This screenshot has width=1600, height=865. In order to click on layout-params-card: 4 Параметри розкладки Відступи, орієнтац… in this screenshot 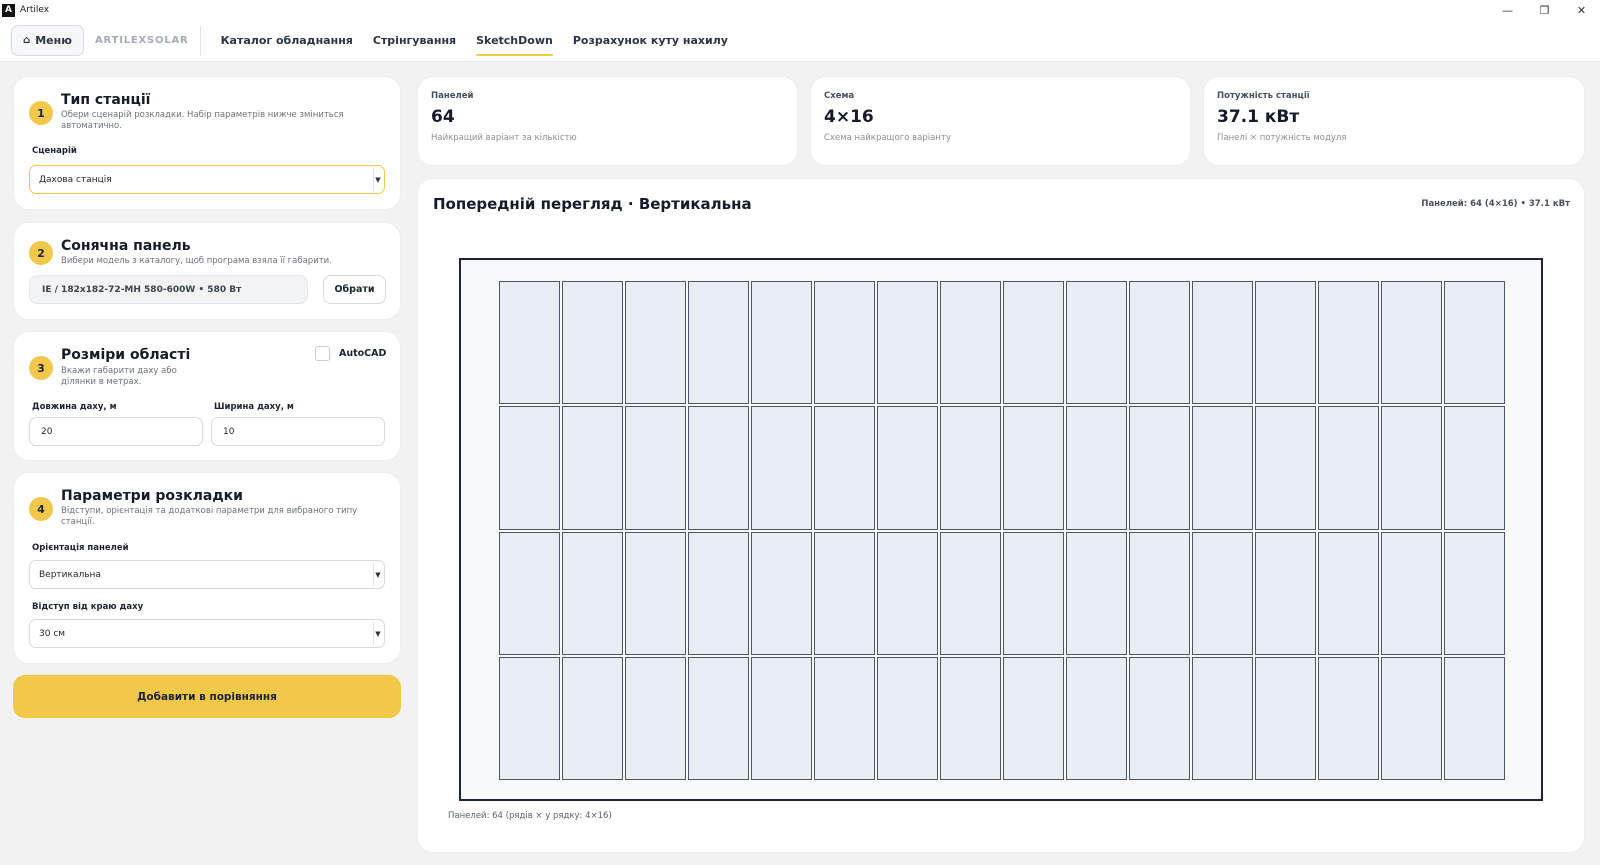, I will do `click(207, 568)`.